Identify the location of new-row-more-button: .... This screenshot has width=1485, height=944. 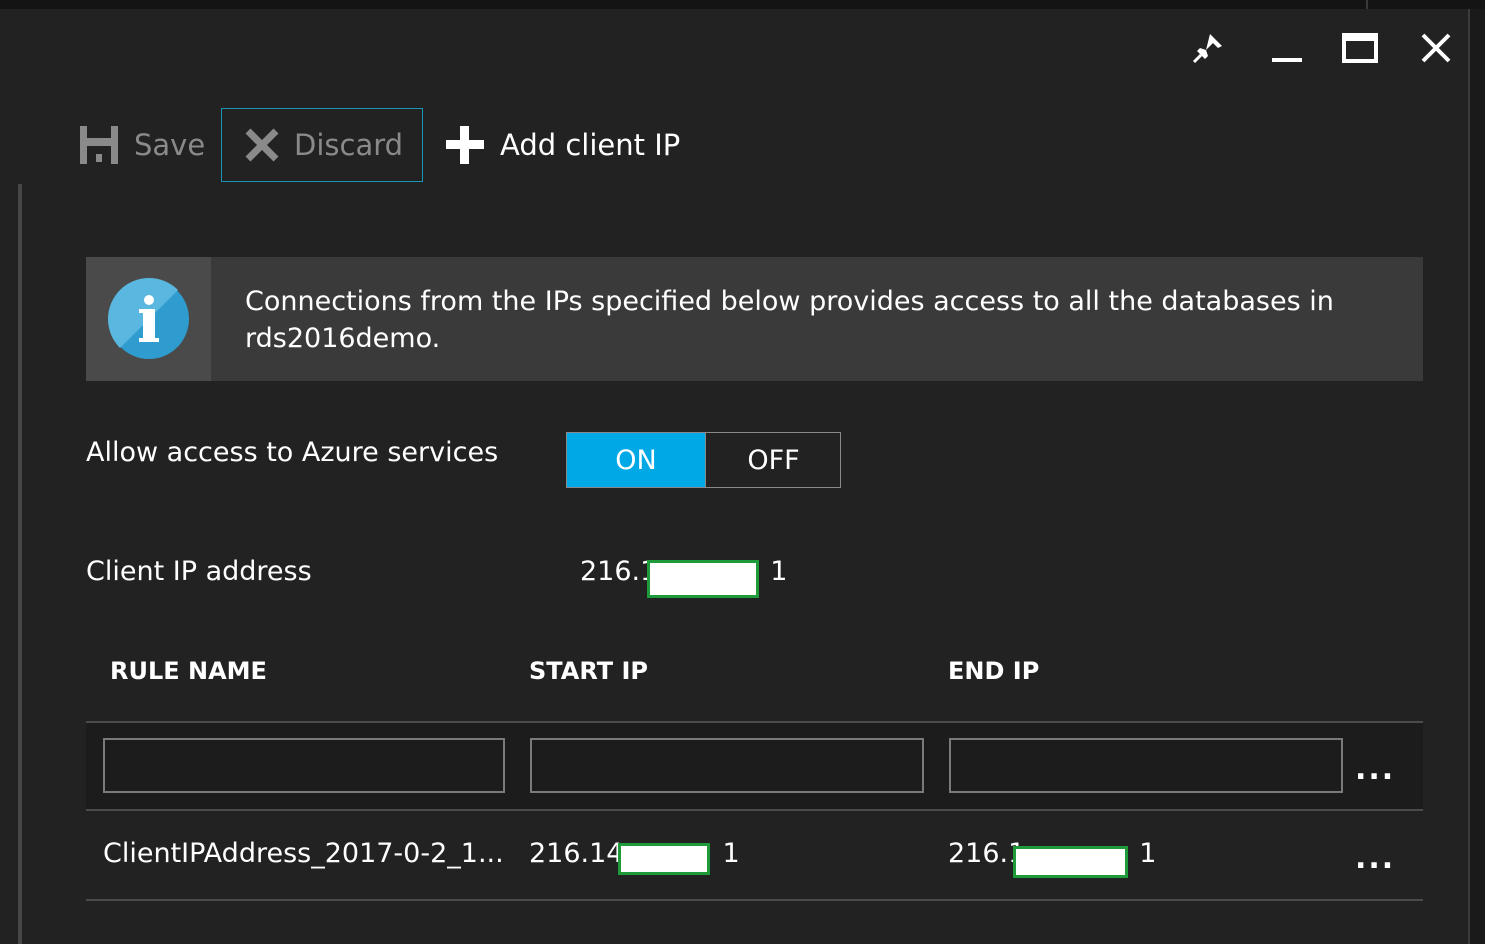
(1375, 769).